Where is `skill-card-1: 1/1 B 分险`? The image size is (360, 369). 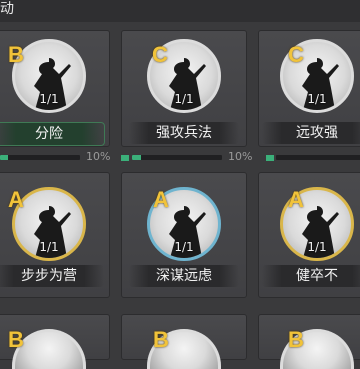 skill-card-1: 1/1 B 分险 is located at coordinates (55, 88).